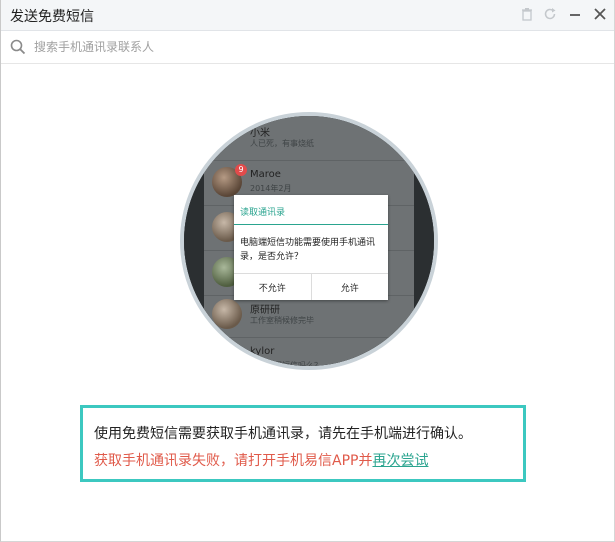  I want to click on list-item: 小米 人已死，有事烧纸, so click(309, 138).